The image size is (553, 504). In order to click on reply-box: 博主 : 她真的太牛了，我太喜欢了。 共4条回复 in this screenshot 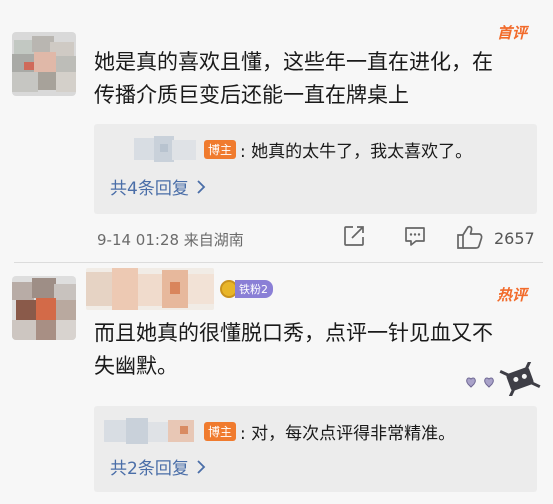, I will do `click(315, 169)`.